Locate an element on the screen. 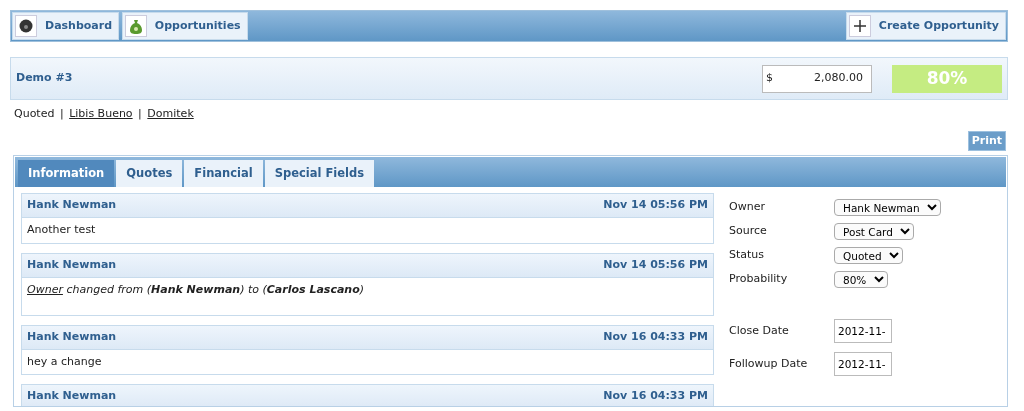 This screenshot has height=411, width=1024. breadcrumb-link: Libis Bueno is located at coordinates (101, 114).